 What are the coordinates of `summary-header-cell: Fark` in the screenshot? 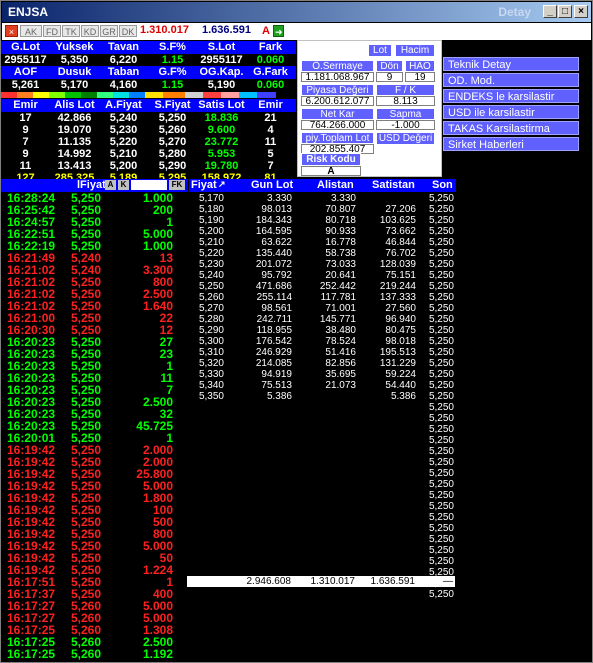 It's located at (270, 47).